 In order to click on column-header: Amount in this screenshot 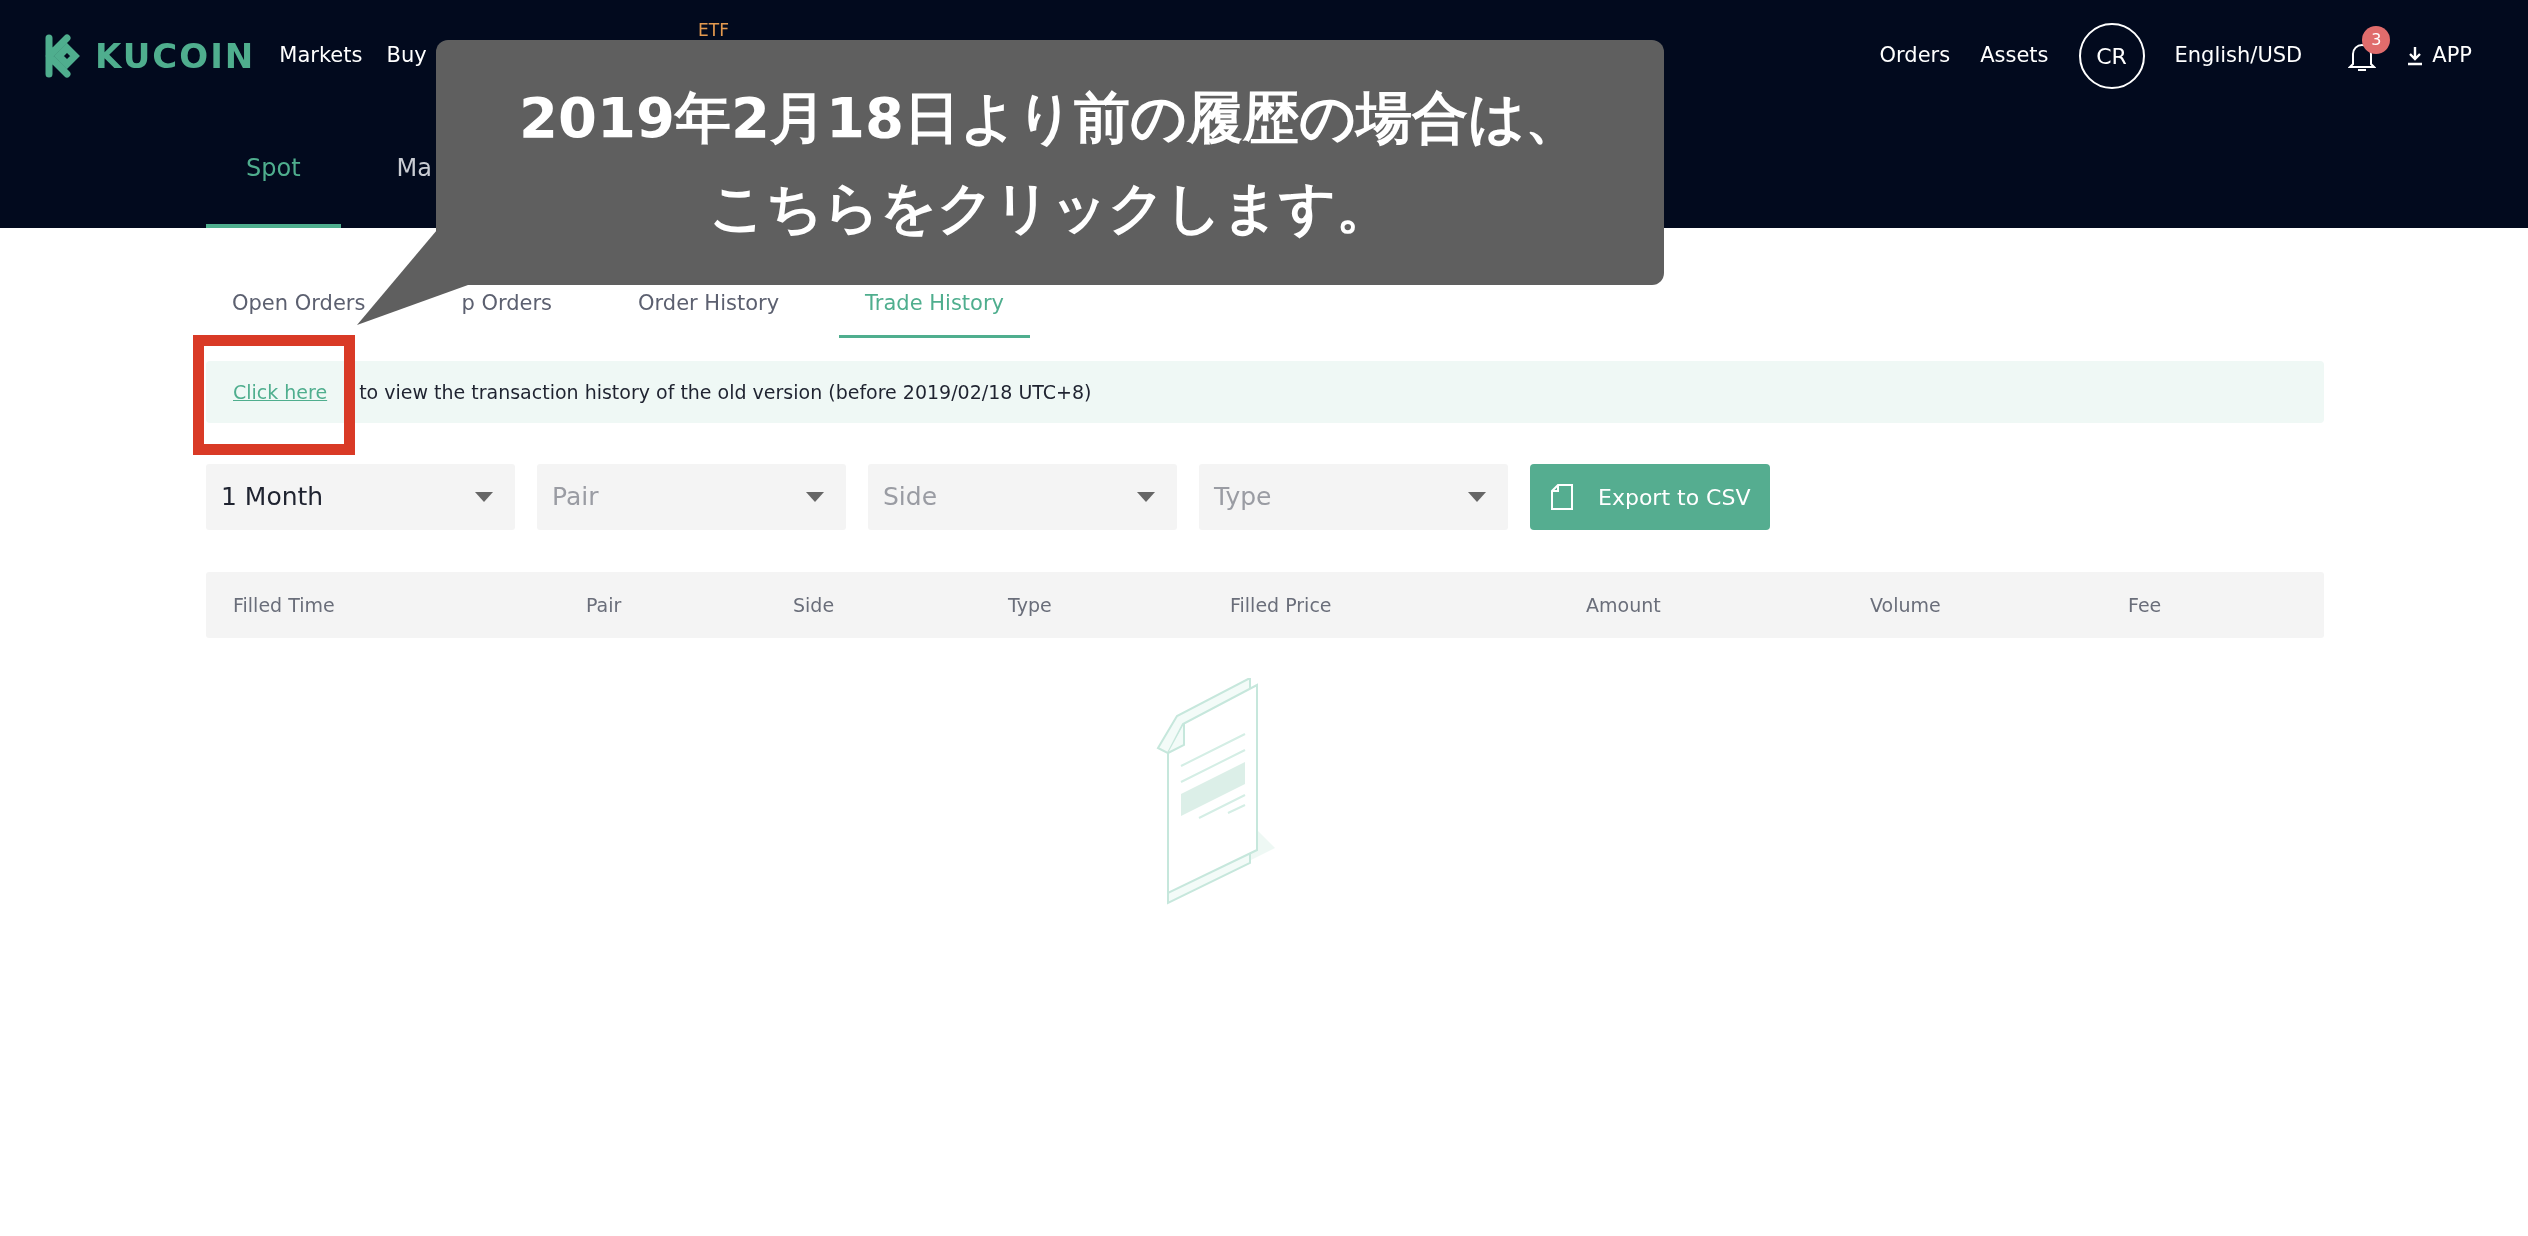, I will do `click(1623, 605)`.